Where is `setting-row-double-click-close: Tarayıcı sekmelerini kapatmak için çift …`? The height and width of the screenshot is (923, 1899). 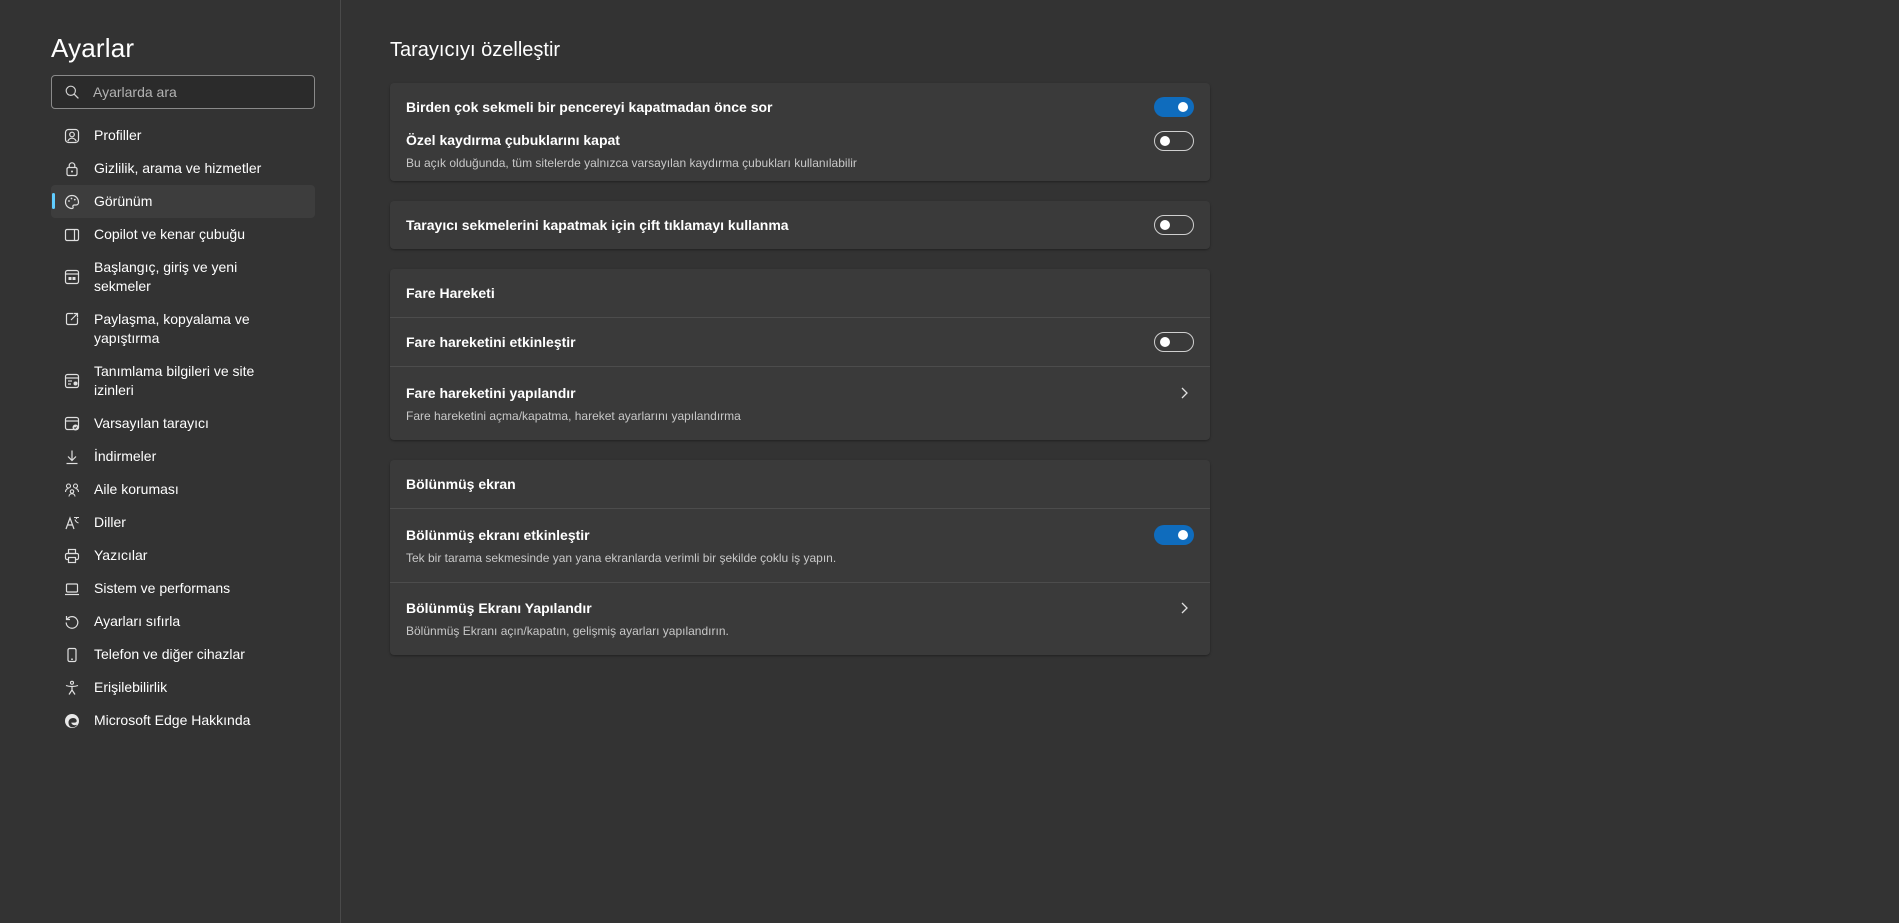 setting-row-double-click-close: Tarayıcı sekmelerini kapatmak için çift … is located at coordinates (800, 225).